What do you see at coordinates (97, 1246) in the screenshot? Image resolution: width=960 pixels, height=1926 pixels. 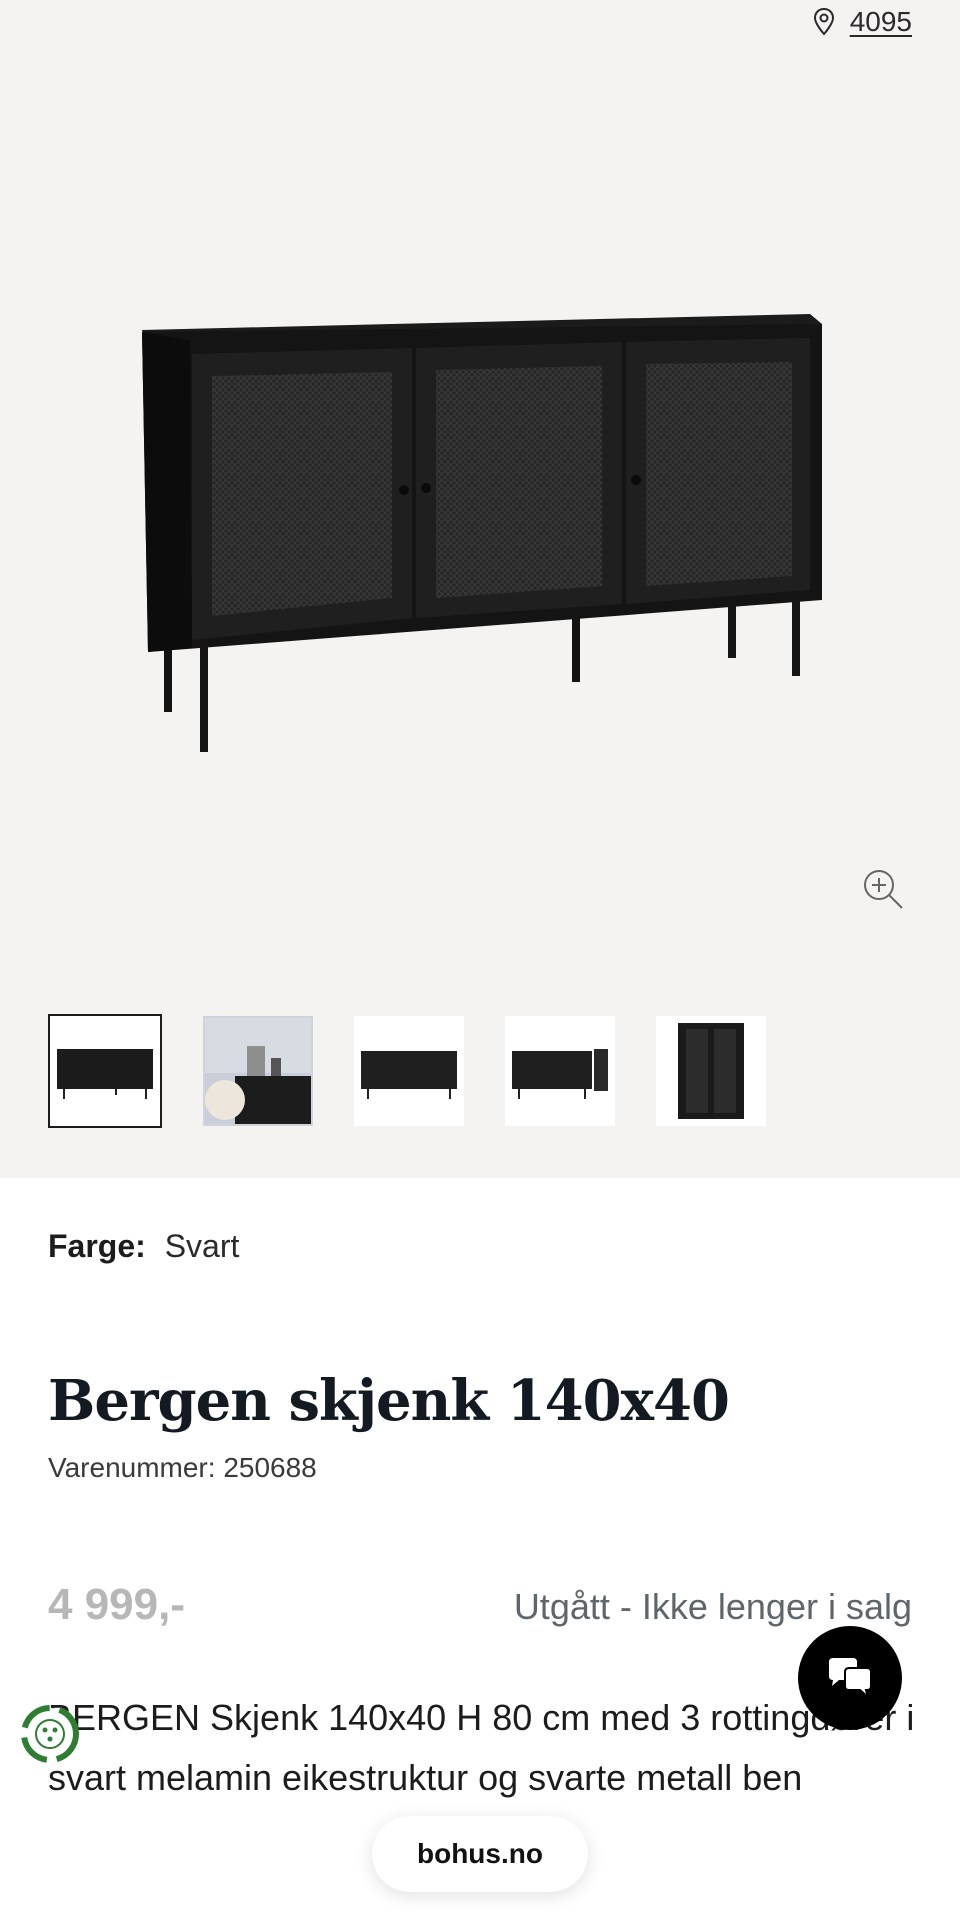 I see `color-label: Farge:` at bounding box center [97, 1246].